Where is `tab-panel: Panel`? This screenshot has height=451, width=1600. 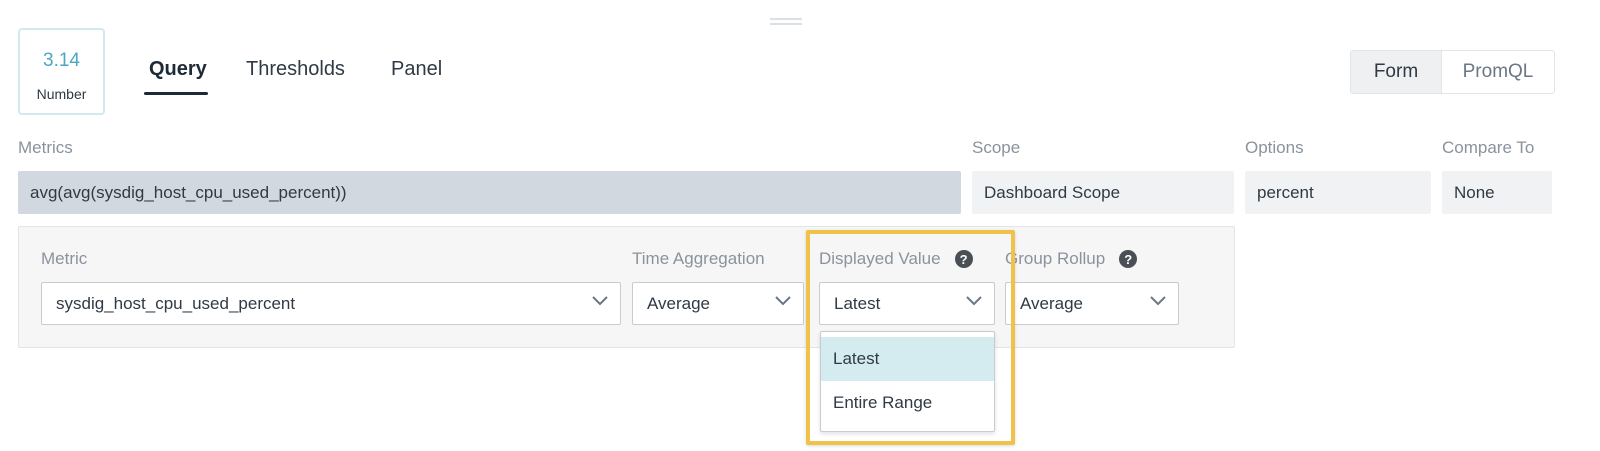 tab-panel: Panel is located at coordinates (416, 69).